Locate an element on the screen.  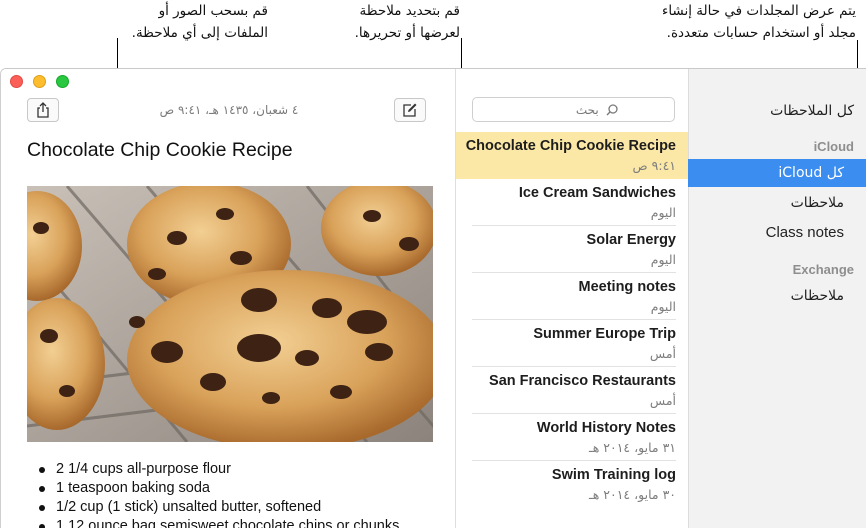
note-item-date: ٩:٤١ ص is located at coordinates (654, 165).